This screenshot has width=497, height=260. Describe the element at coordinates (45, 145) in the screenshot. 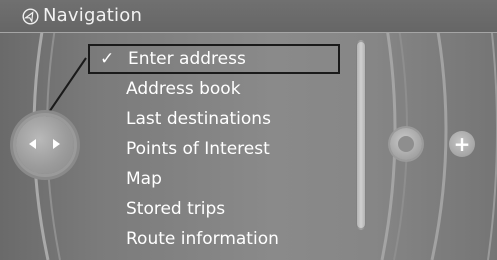

I see `controller-knob-icon` at that location.